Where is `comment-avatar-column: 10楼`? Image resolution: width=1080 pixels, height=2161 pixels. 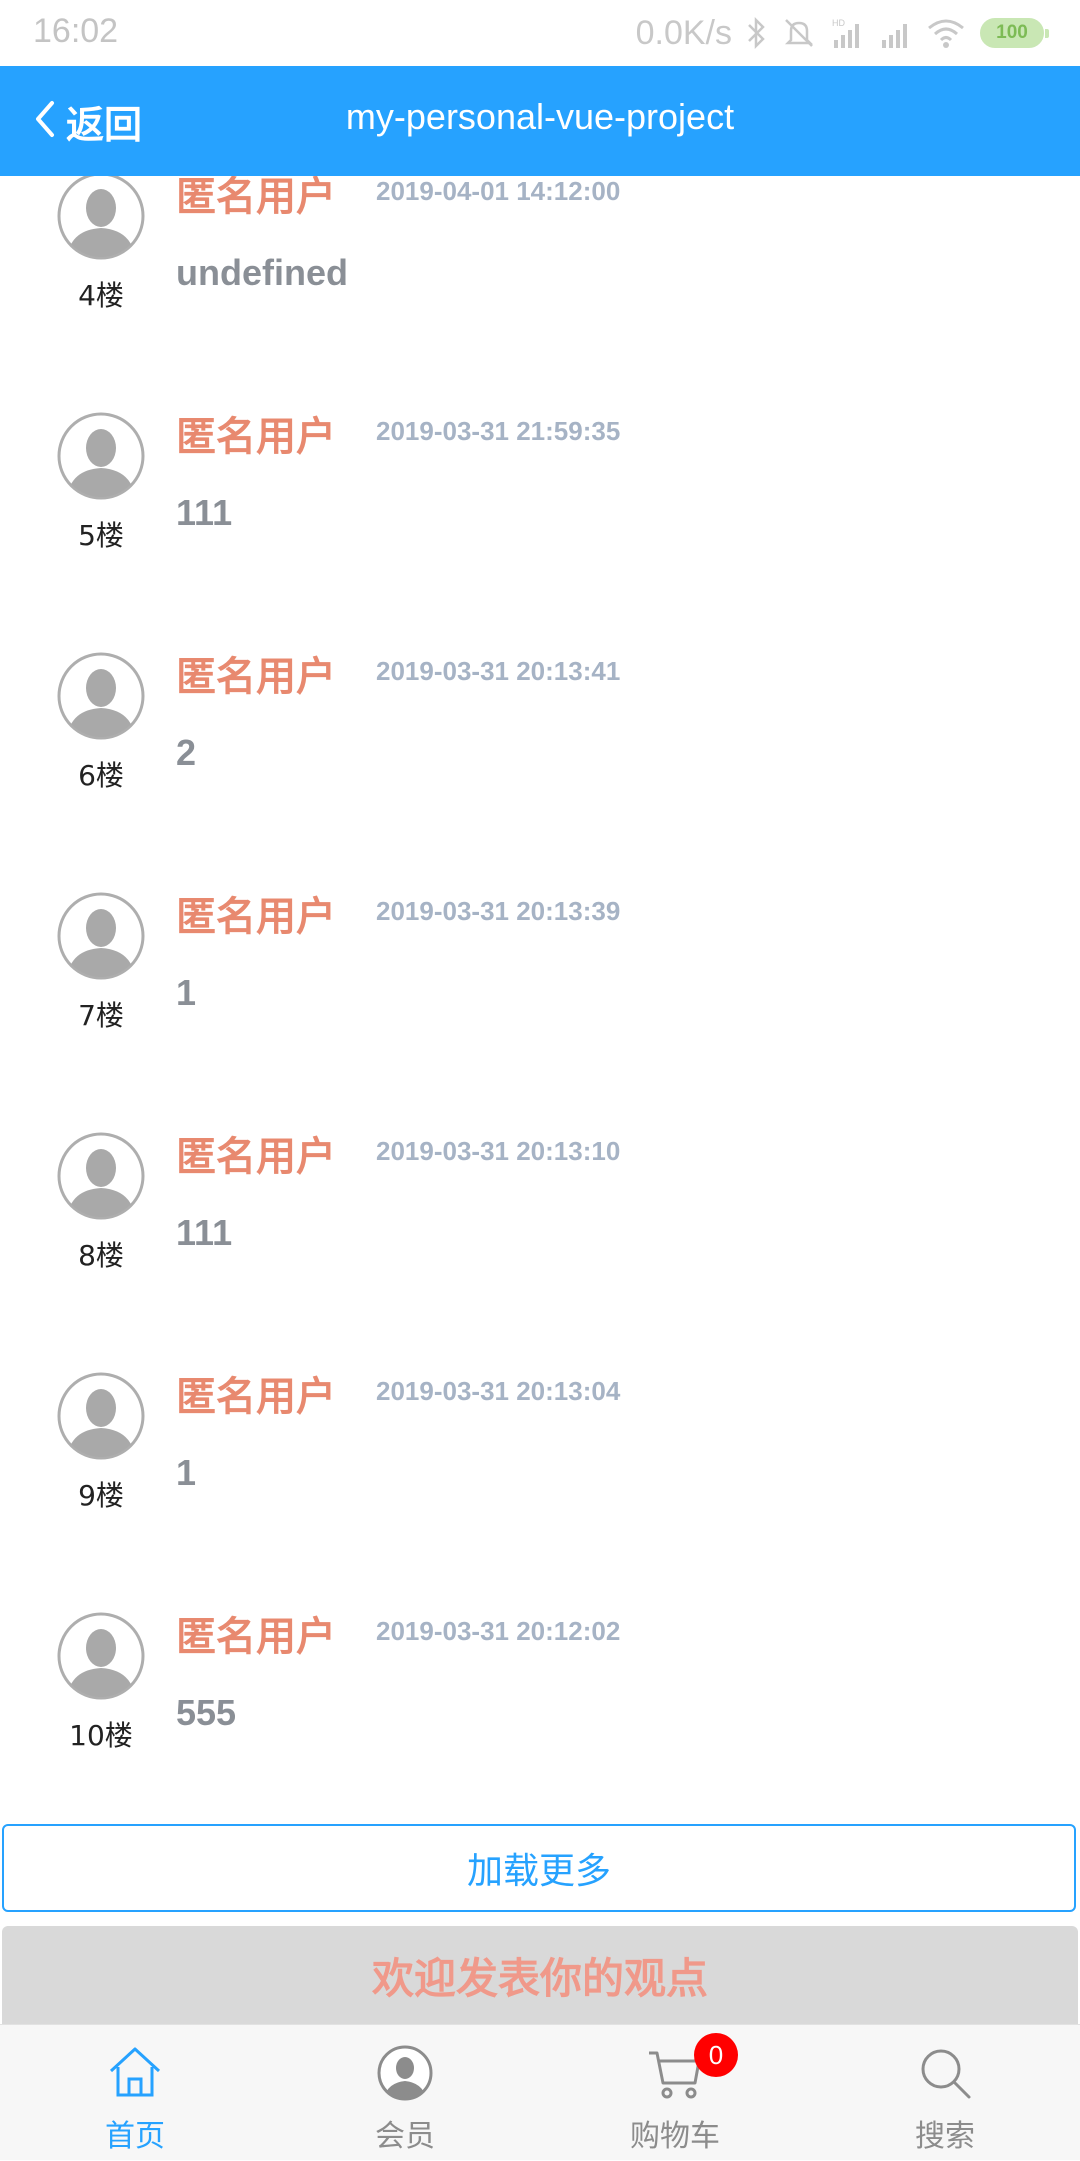
comment-avatar-column: 10楼 is located at coordinates (101, 1683).